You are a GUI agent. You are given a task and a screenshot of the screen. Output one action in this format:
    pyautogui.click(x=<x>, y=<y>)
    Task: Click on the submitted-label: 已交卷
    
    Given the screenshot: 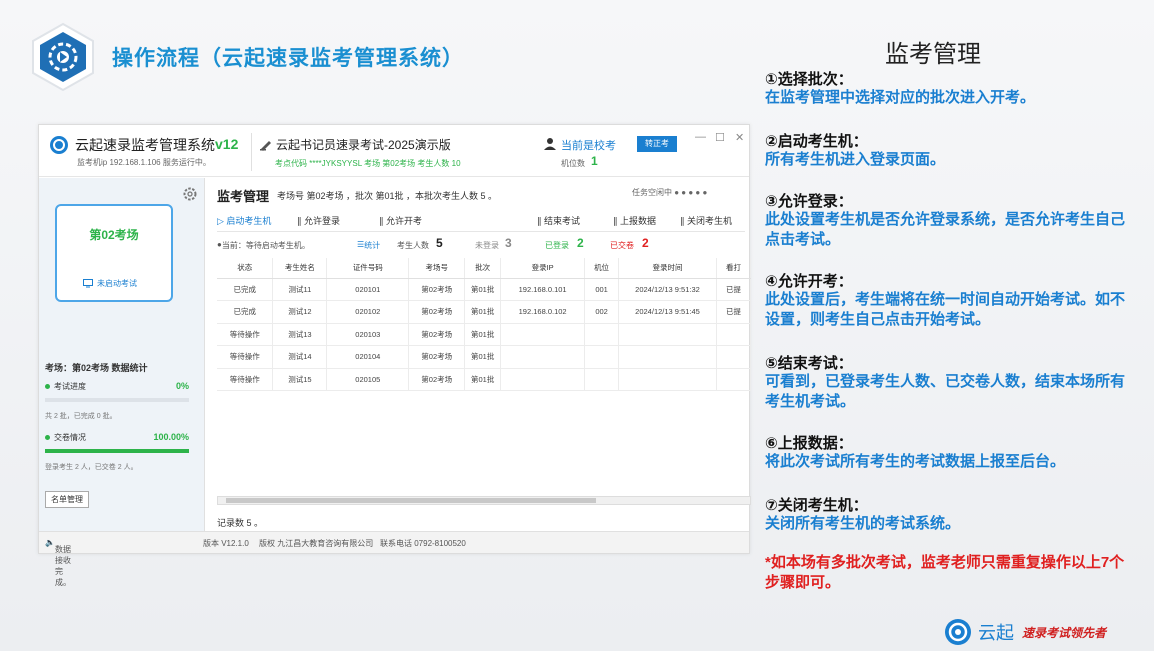 What is the action you would take?
    pyautogui.click(x=622, y=245)
    